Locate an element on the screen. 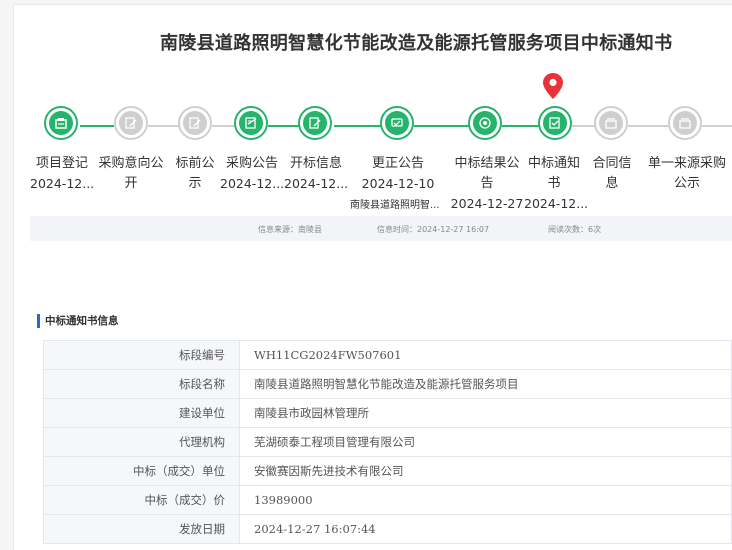  info-time: 信息时间：2024-12-27 16:07 is located at coordinates (433, 229).